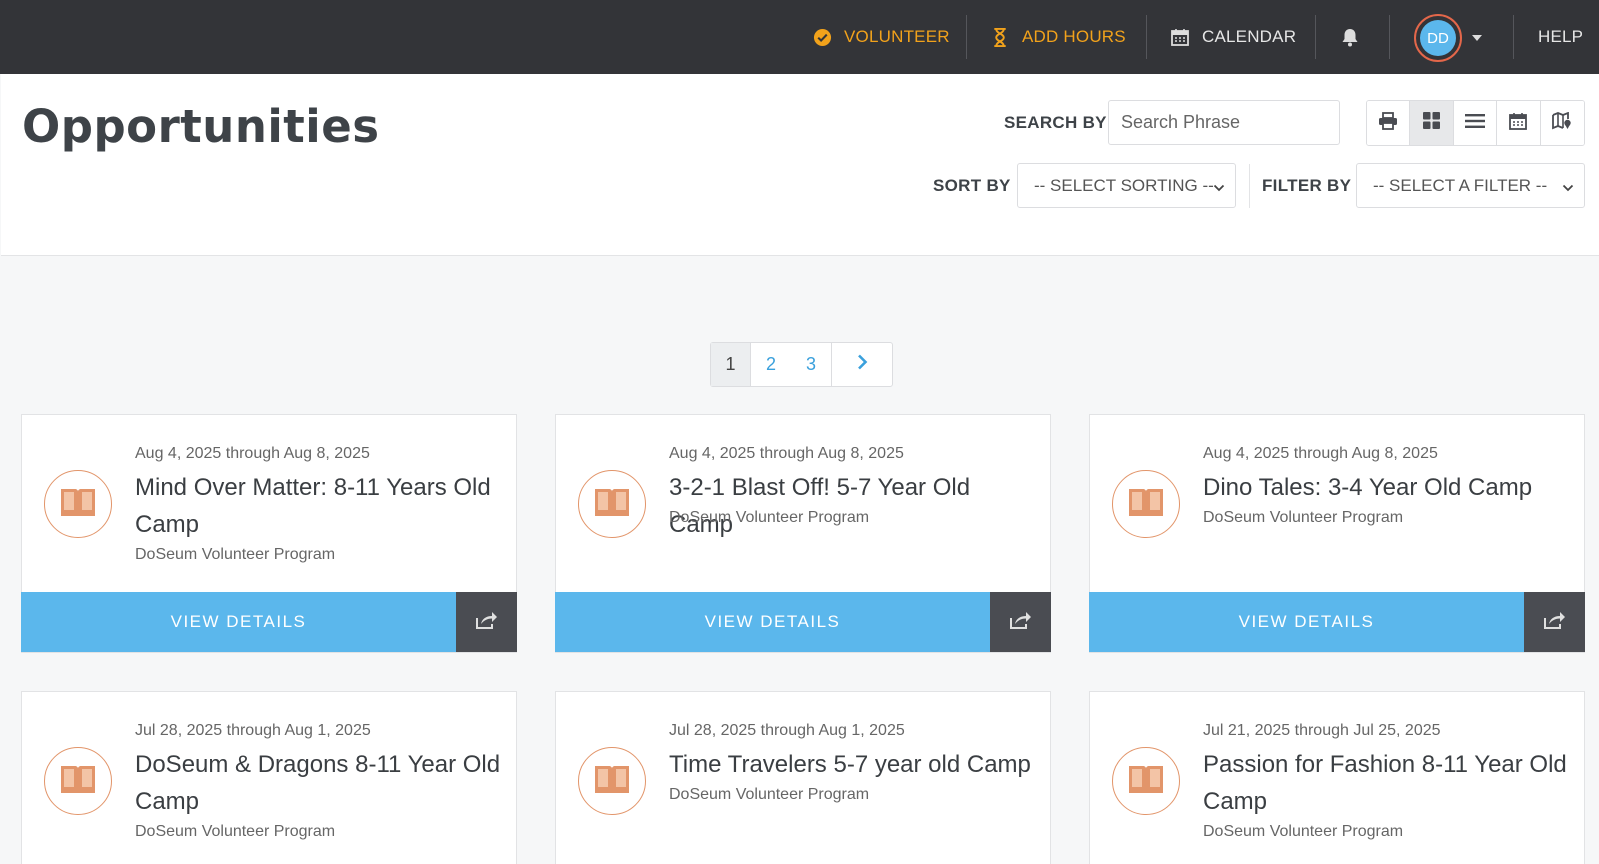 This screenshot has width=1599, height=864. I want to click on nav-volunteer: VOLUNTEER, so click(881, 37).